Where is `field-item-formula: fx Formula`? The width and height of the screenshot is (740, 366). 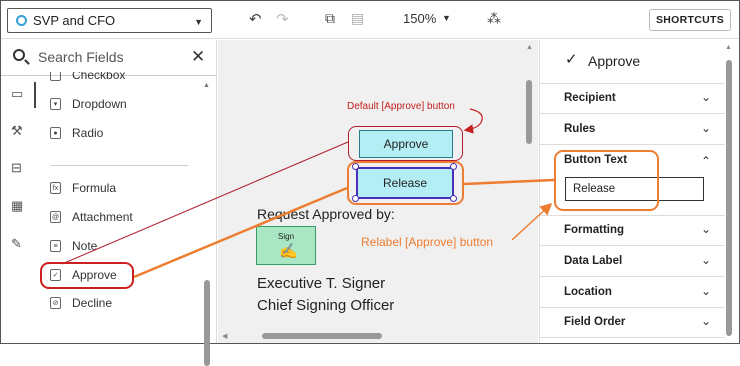 field-item-formula: fx Formula is located at coordinates (83, 188).